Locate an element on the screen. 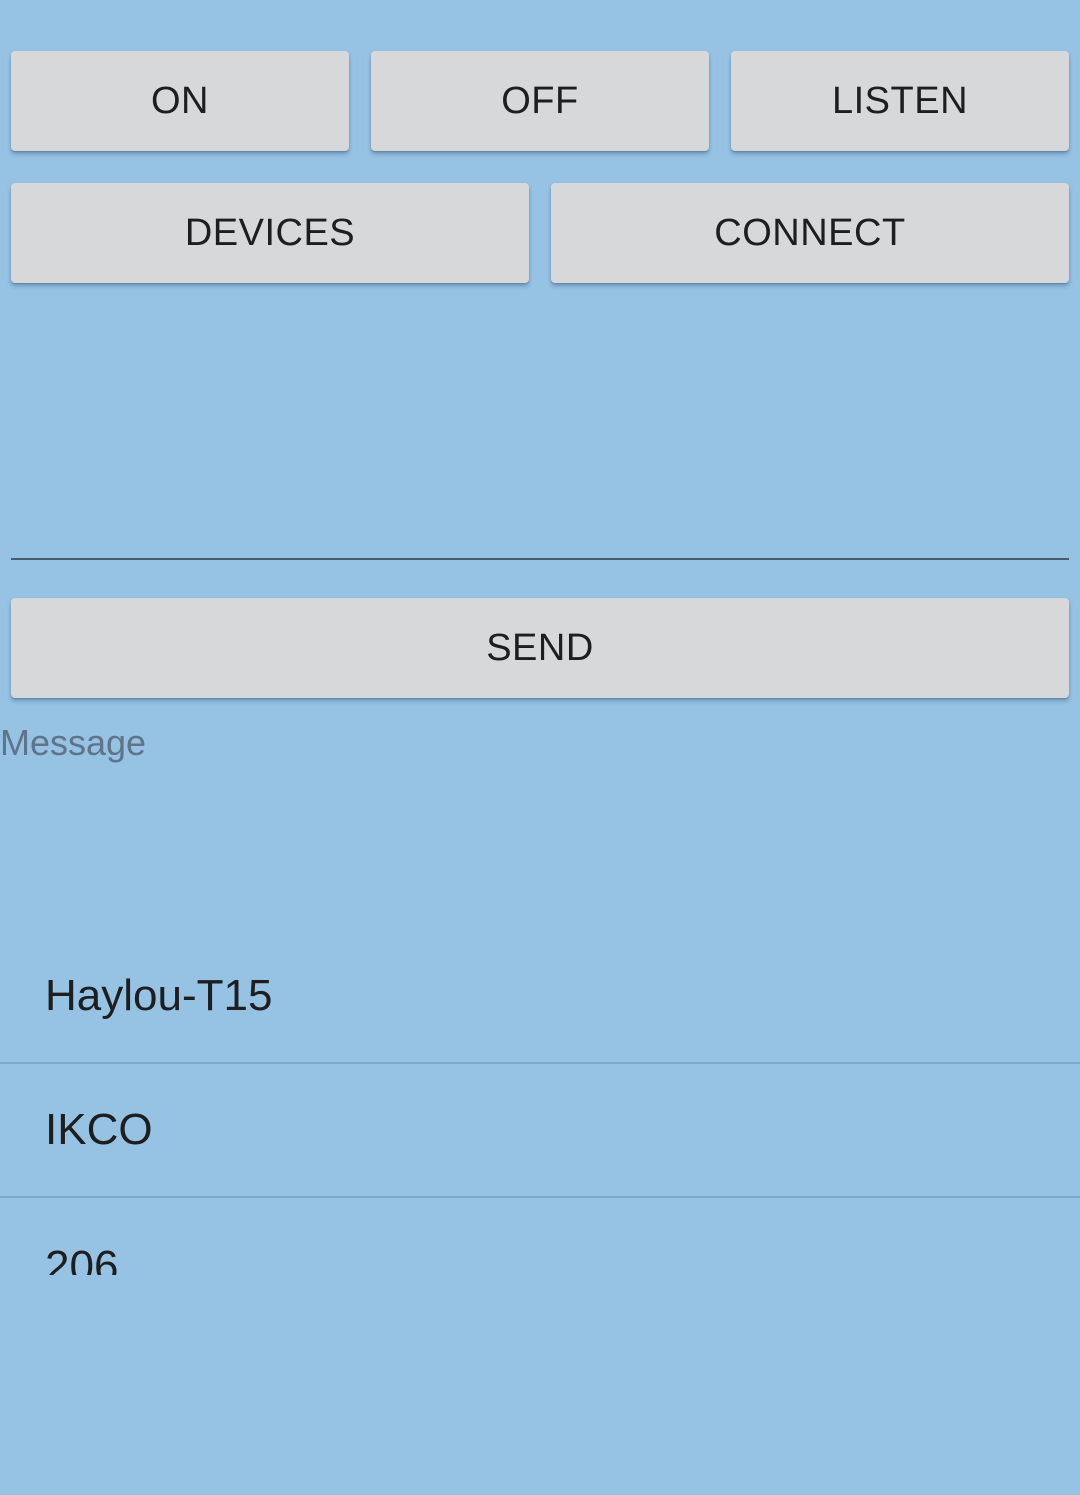 The image size is (1080, 1495). message-input is located at coordinates (540, 515).